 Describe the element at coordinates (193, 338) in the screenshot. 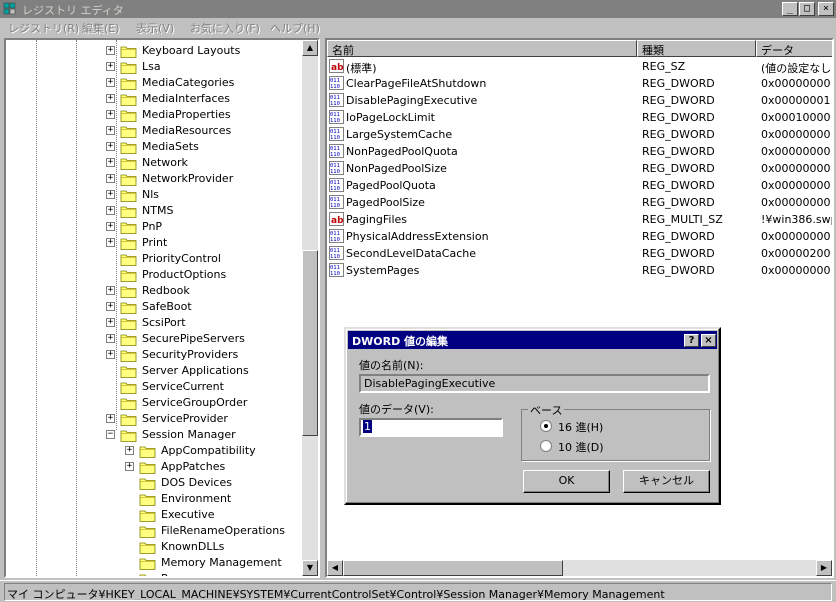

I see `tree-item-label: SecurePipeServers` at that location.